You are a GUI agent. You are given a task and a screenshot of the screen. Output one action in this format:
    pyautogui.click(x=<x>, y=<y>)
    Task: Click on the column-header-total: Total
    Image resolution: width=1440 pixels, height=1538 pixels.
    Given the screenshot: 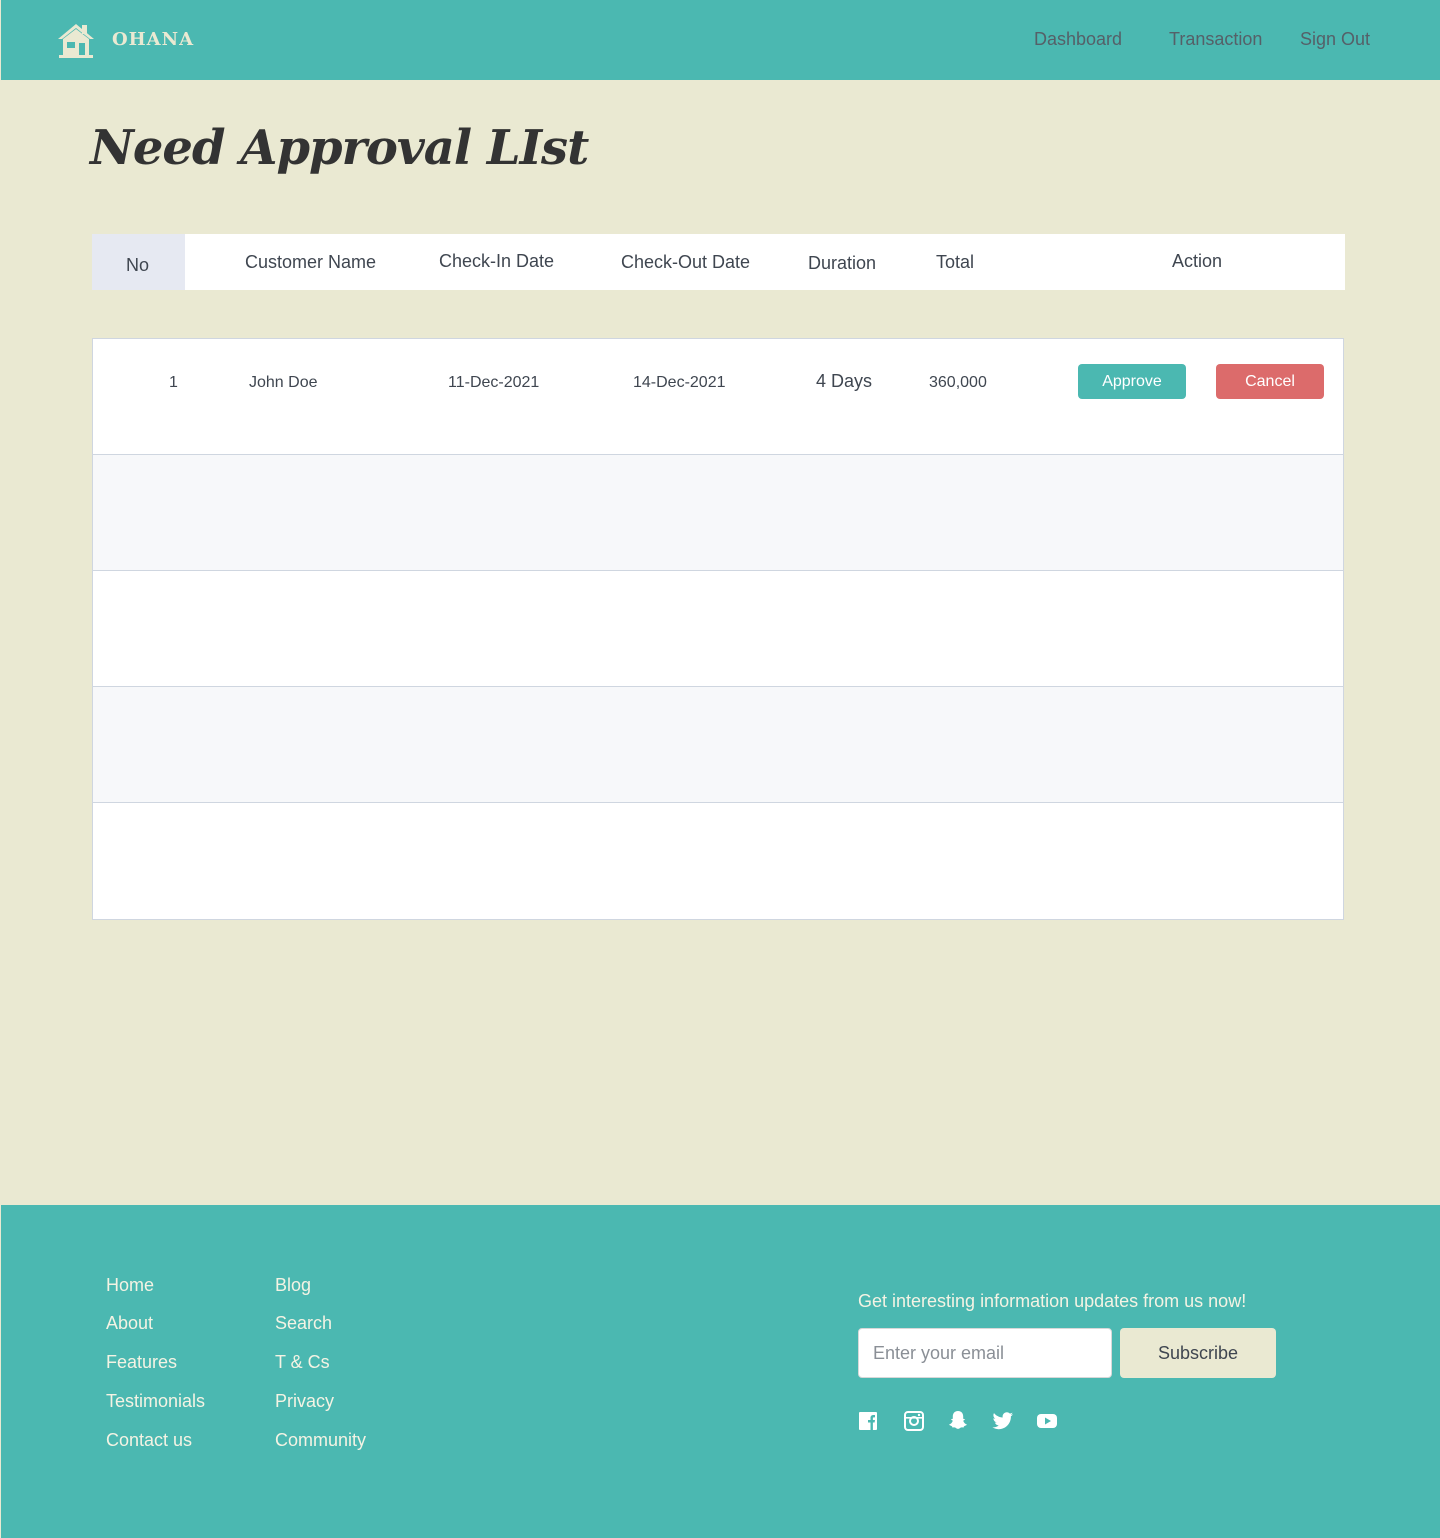 What is the action you would take?
    pyautogui.click(x=955, y=262)
    